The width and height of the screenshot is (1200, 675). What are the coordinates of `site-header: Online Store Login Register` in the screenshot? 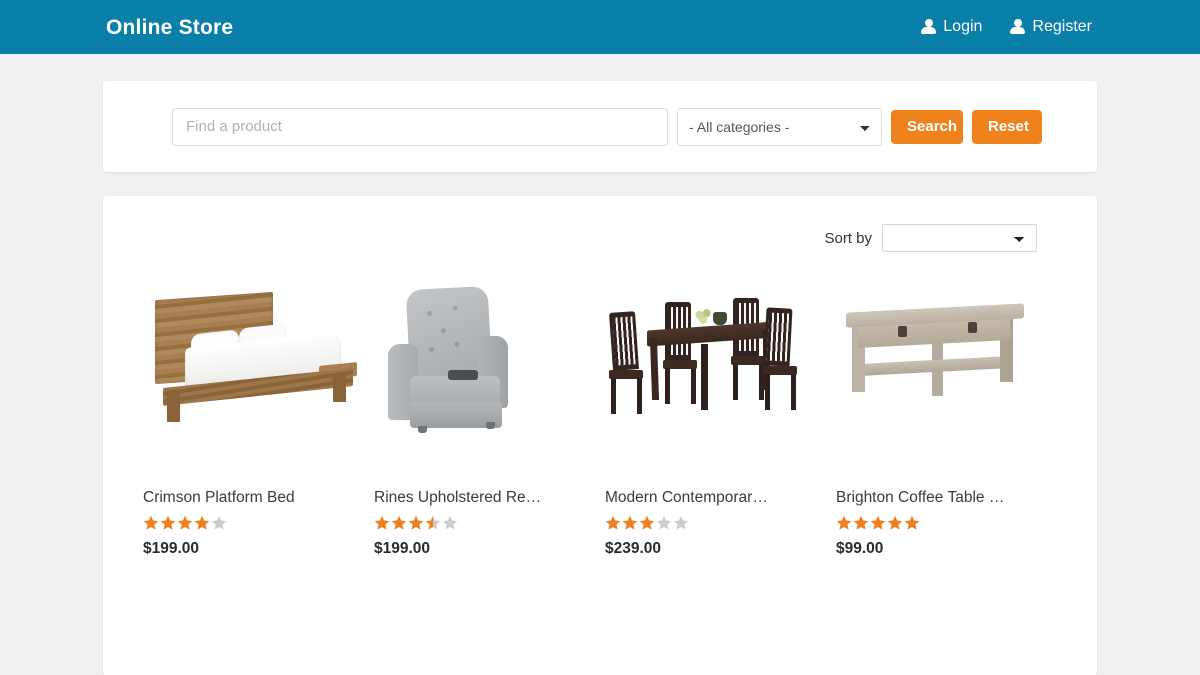 It's located at (600, 27).